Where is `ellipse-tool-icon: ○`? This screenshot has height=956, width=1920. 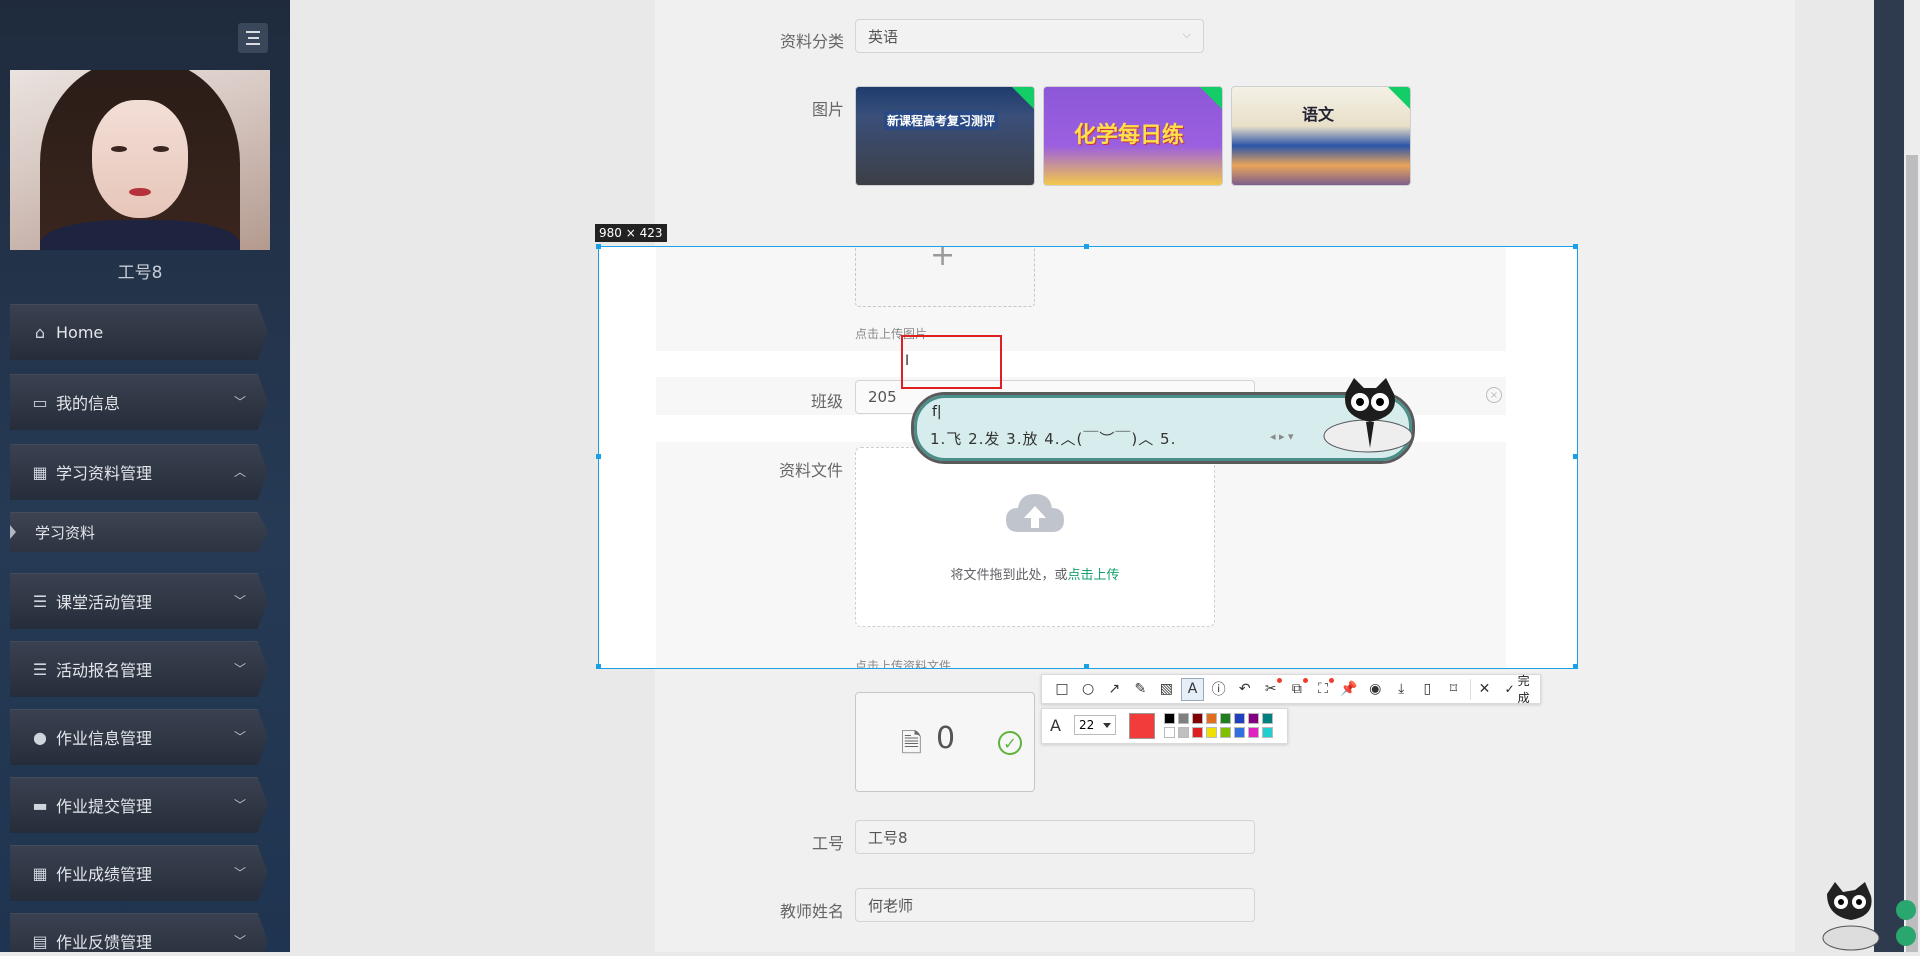 ellipse-tool-icon: ○ is located at coordinates (1088, 689).